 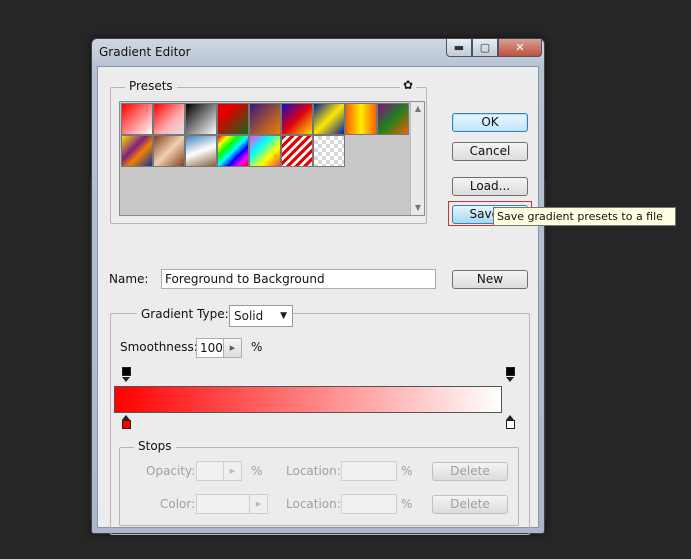 What do you see at coordinates (407, 471) in the screenshot?
I see `opacity-location-unit: %` at bounding box center [407, 471].